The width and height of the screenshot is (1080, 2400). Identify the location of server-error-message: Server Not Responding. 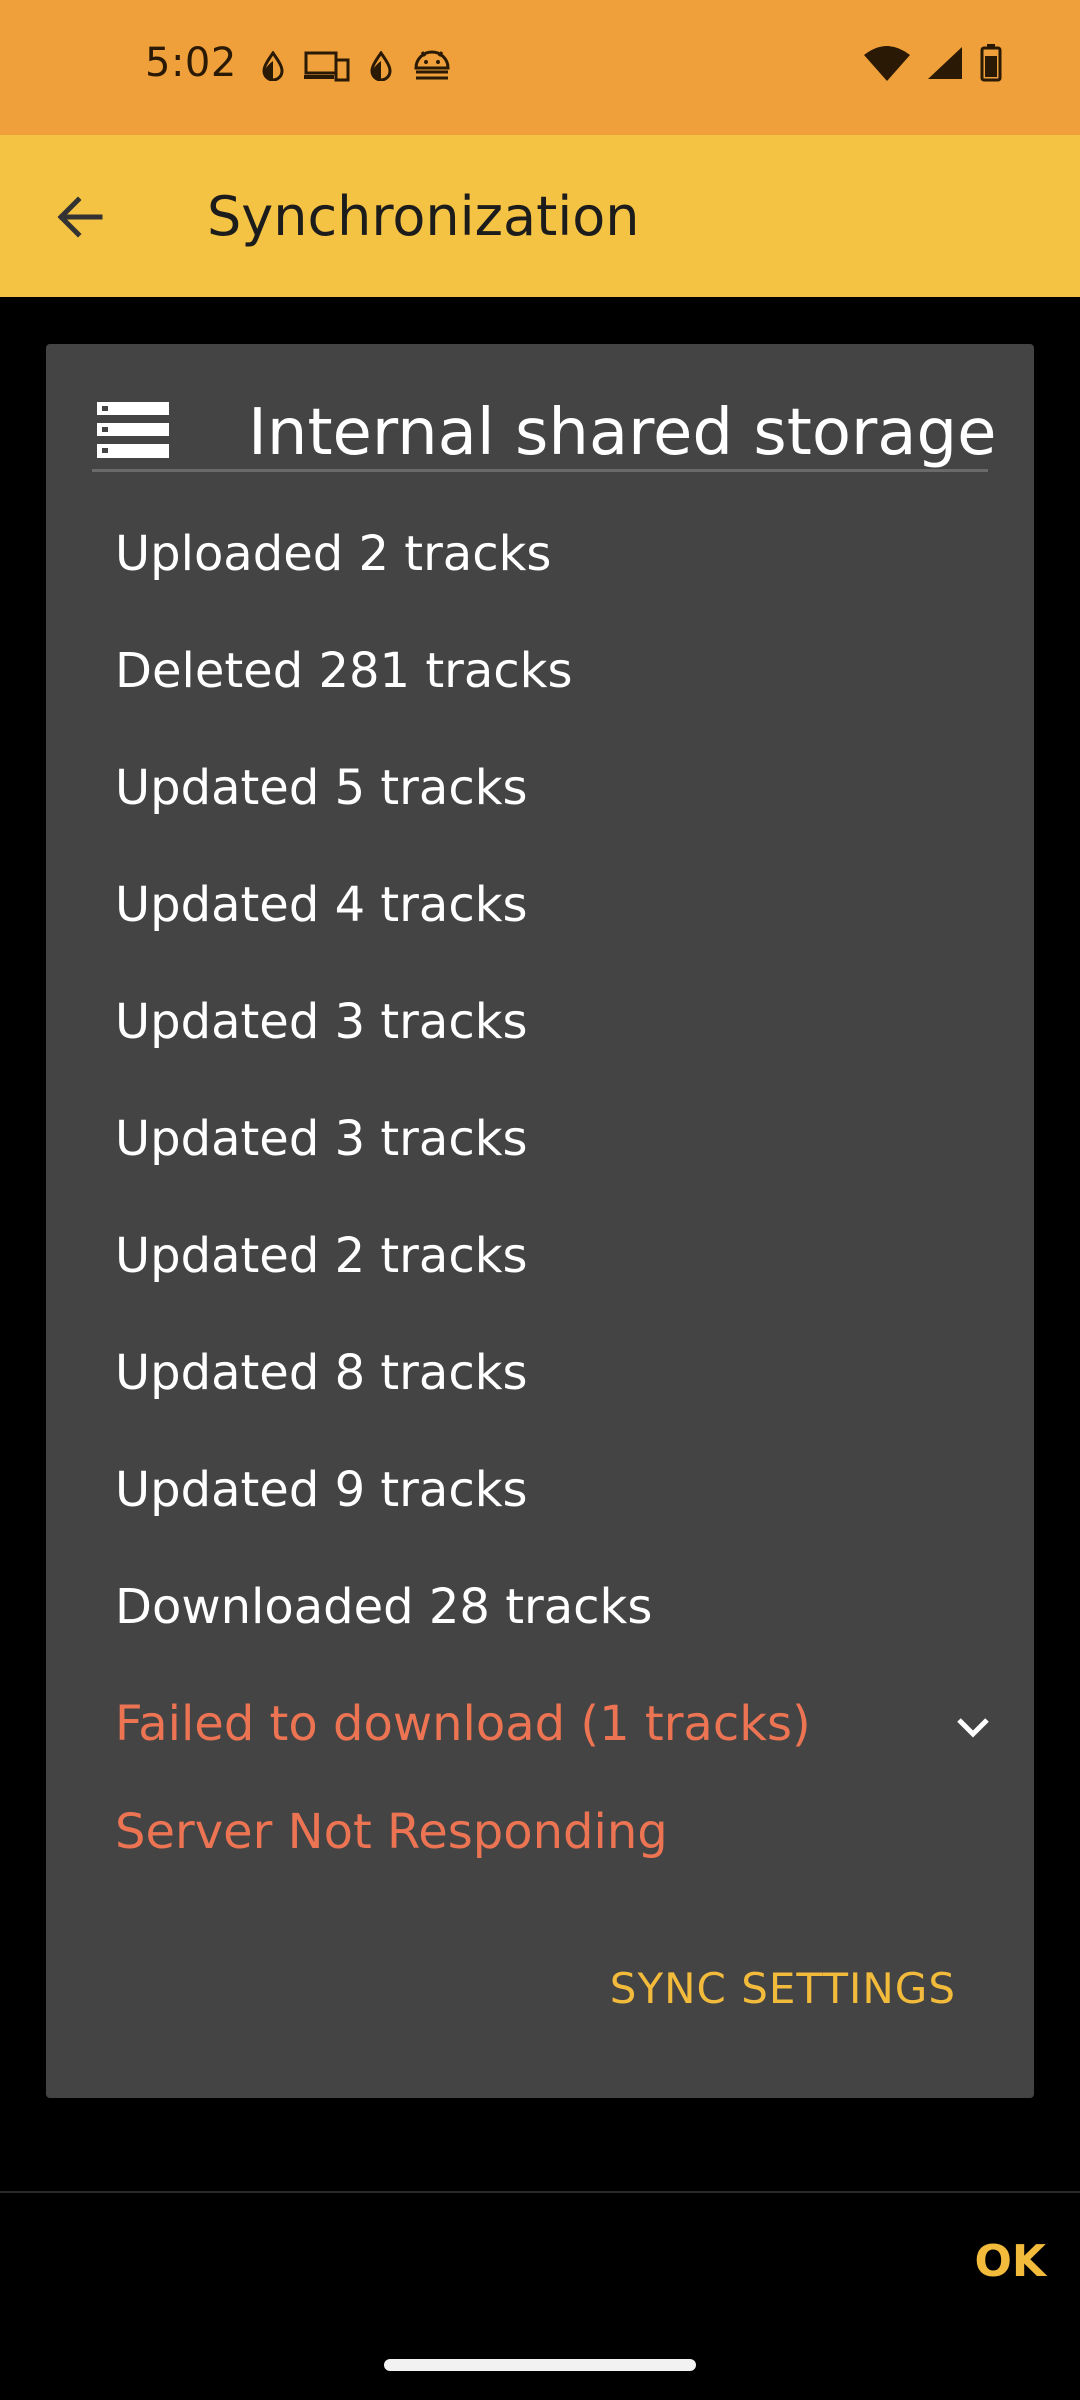
(391, 1832).